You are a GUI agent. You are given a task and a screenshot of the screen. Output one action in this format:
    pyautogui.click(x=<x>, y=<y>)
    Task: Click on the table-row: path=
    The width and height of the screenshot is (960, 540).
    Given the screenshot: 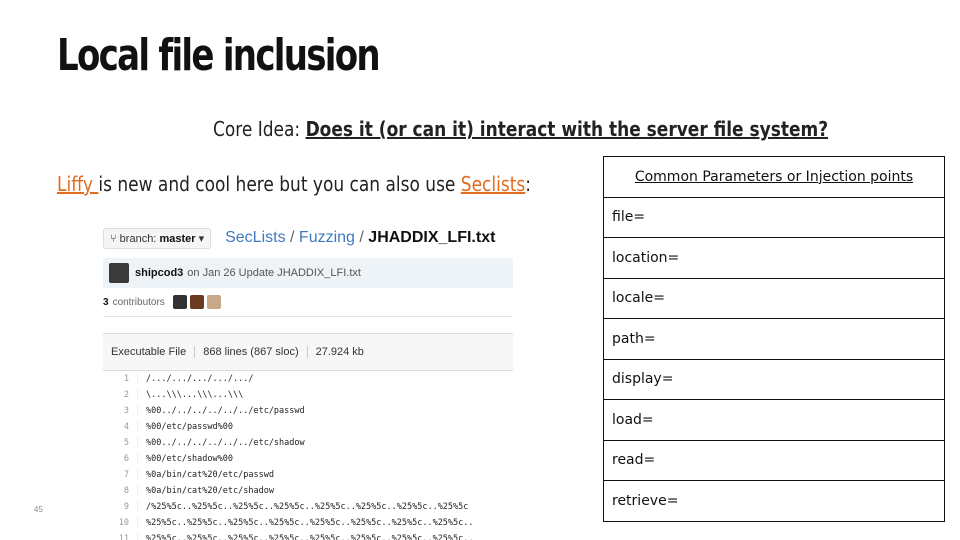 What is the action you would take?
    pyautogui.click(x=774, y=339)
    